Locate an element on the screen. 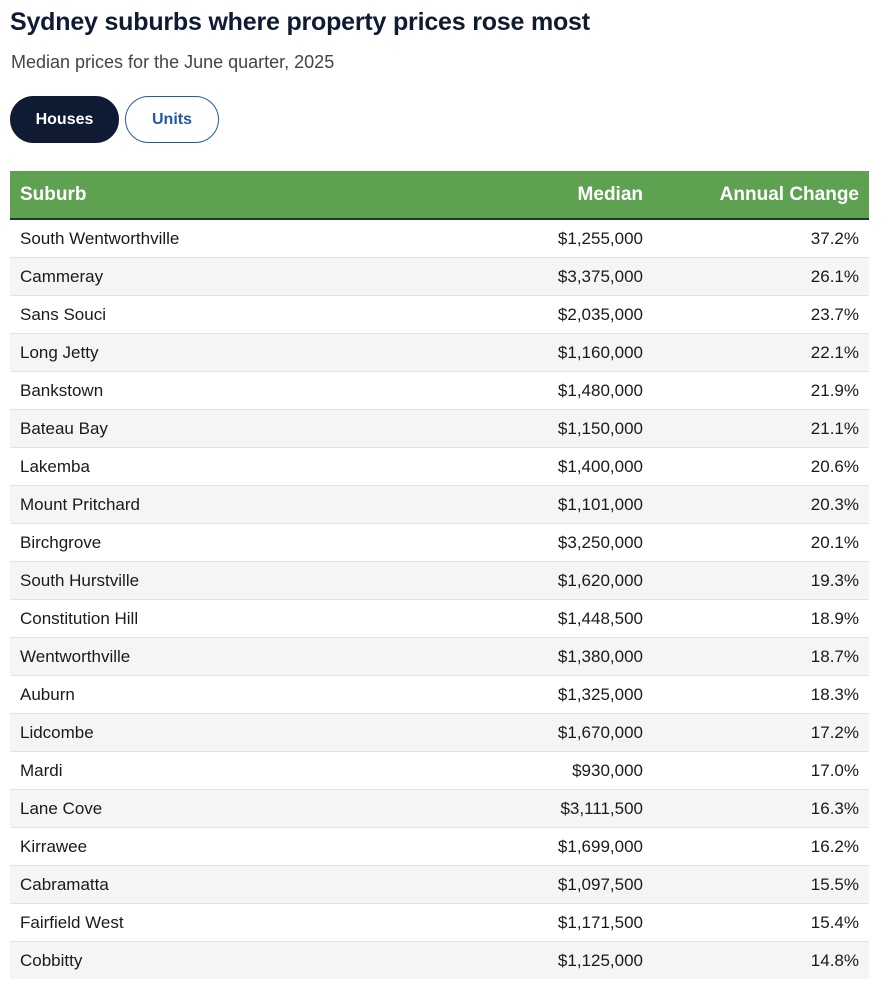  suburb-cell: Cabramatta is located at coordinates (235, 884).